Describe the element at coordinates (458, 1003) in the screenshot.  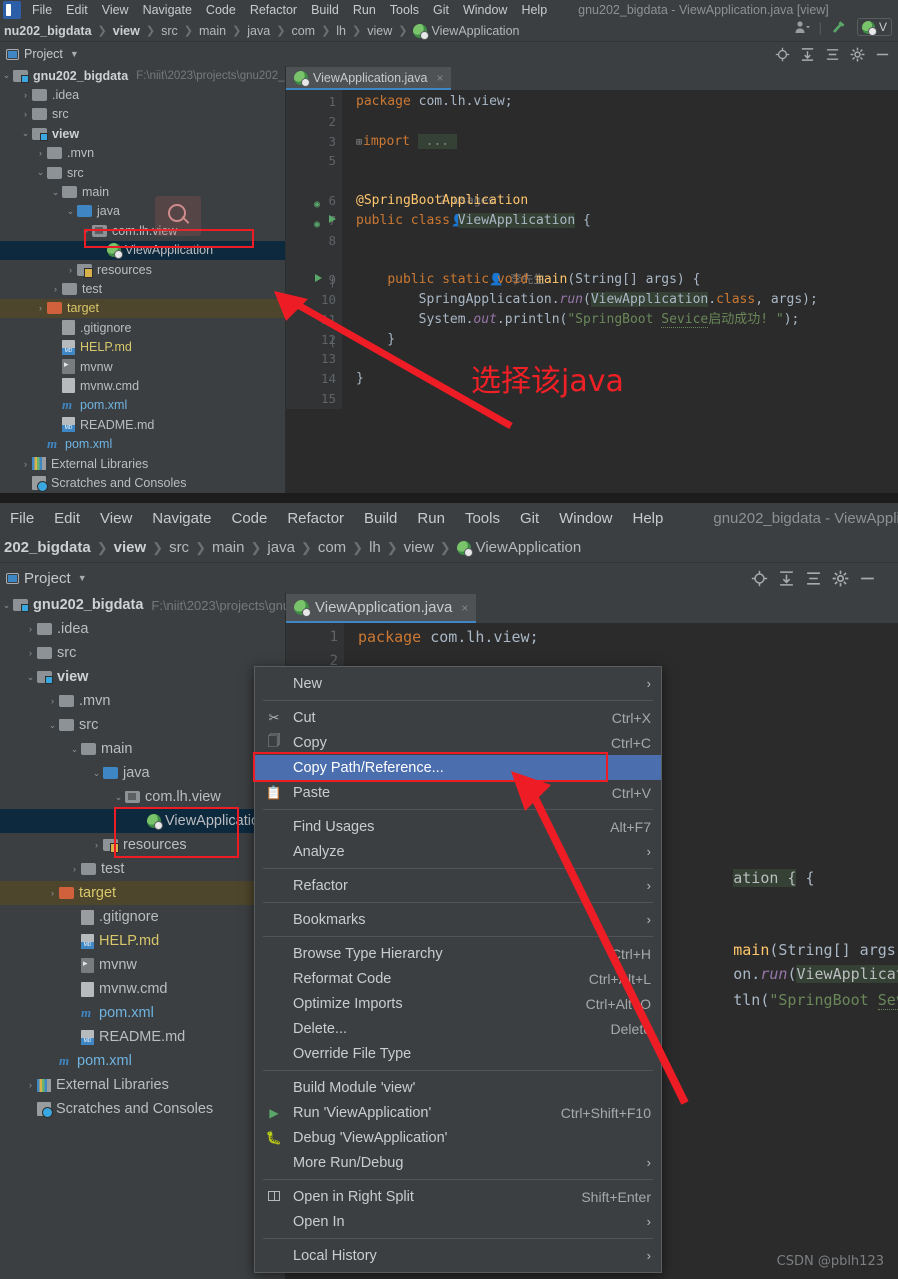
I see `menu-item: Optimize Imports Ctrl+Alt+O` at that location.